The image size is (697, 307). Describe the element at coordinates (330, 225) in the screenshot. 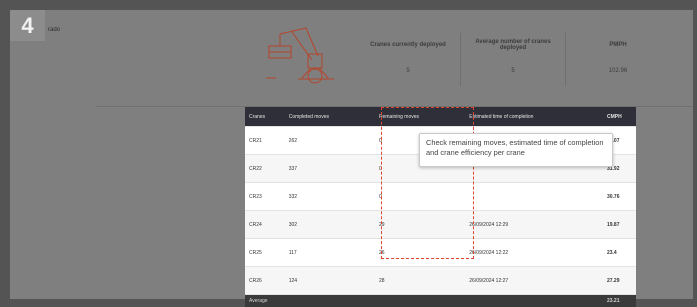

I see `completed-moves-cell: 302` at that location.